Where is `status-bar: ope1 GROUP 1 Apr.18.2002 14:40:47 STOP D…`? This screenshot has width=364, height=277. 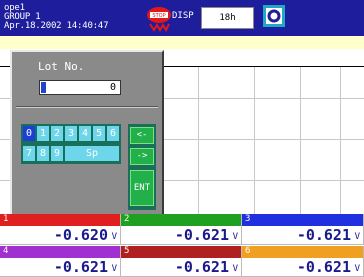
status-bar: ope1 GROUP 1 Apr.18.2002 14:40:47 STOP D… is located at coordinates (182, 18).